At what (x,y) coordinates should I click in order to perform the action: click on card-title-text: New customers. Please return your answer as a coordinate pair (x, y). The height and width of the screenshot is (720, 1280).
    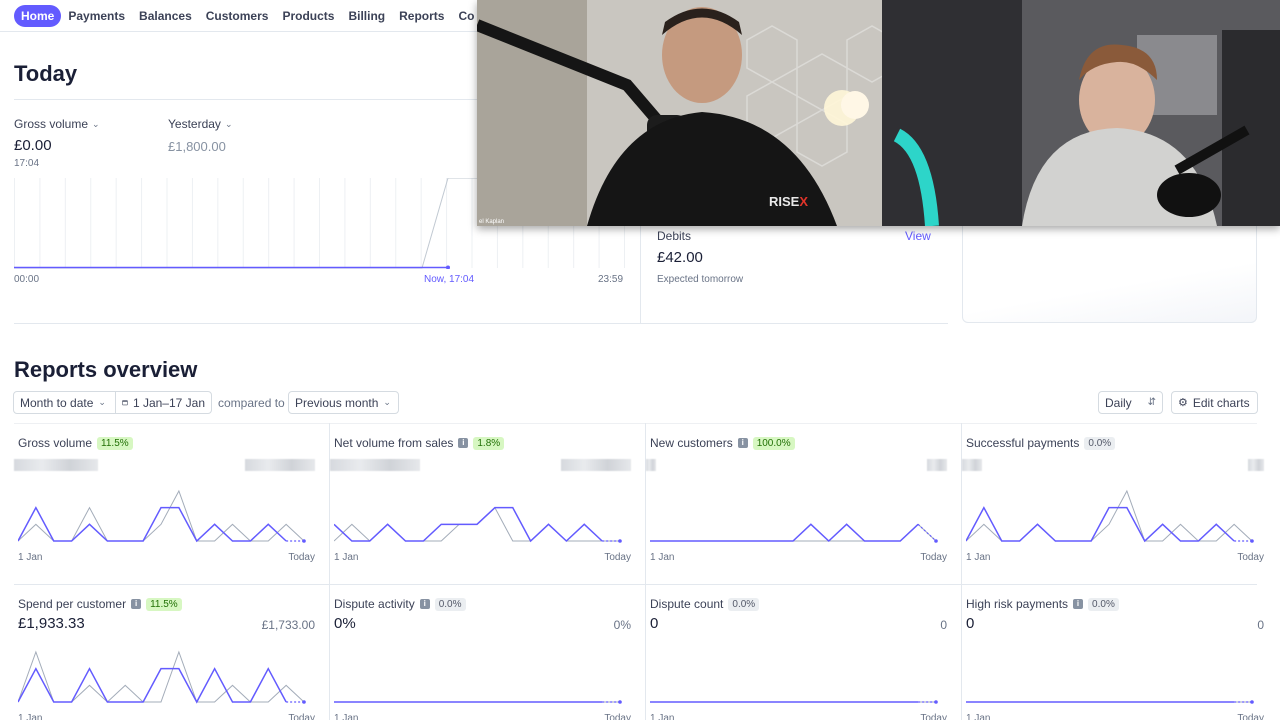
    Looking at the image, I should click on (691, 443).